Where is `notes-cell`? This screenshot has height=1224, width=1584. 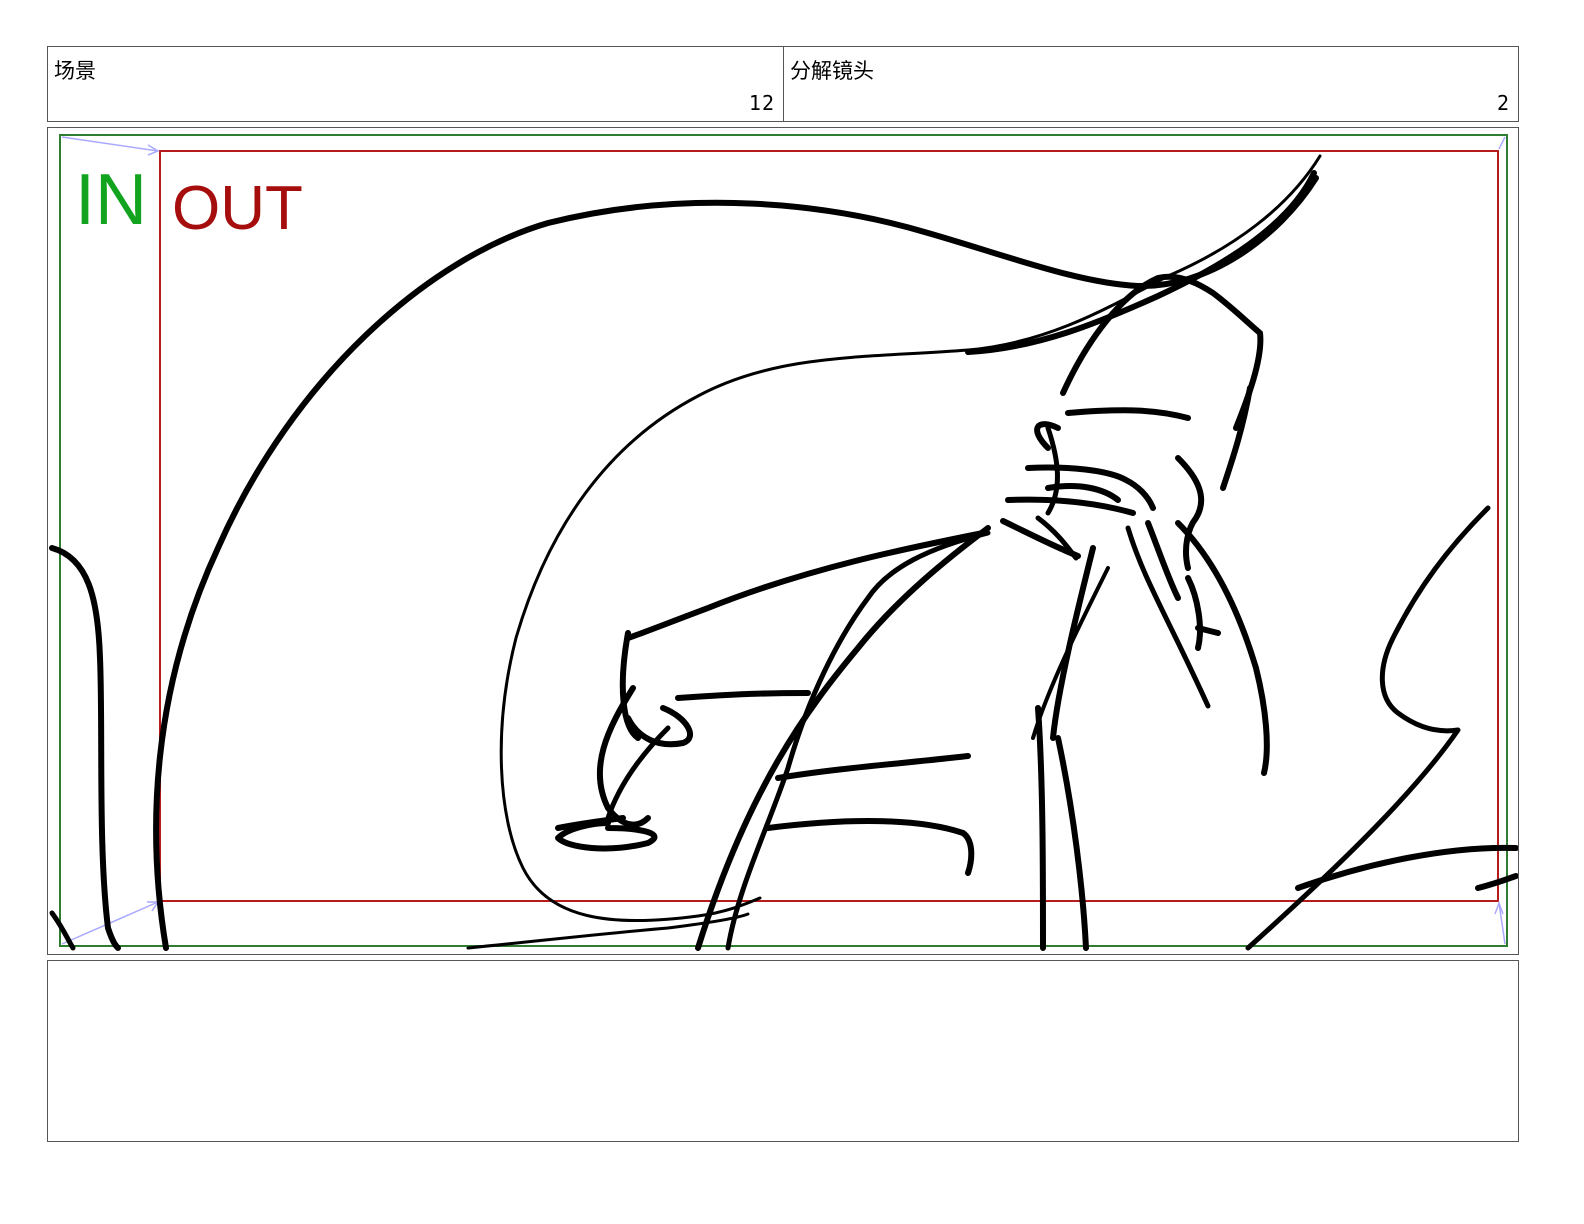
notes-cell is located at coordinates (783, 1051).